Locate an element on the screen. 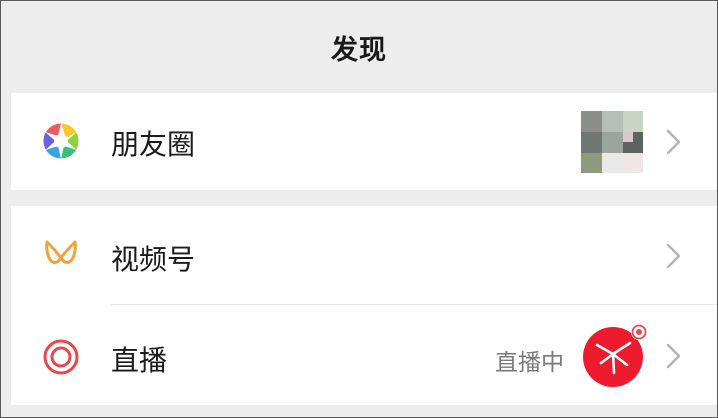 The width and height of the screenshot is (718, 418). moments-aperture-icon is located at coordinates (61, 141).